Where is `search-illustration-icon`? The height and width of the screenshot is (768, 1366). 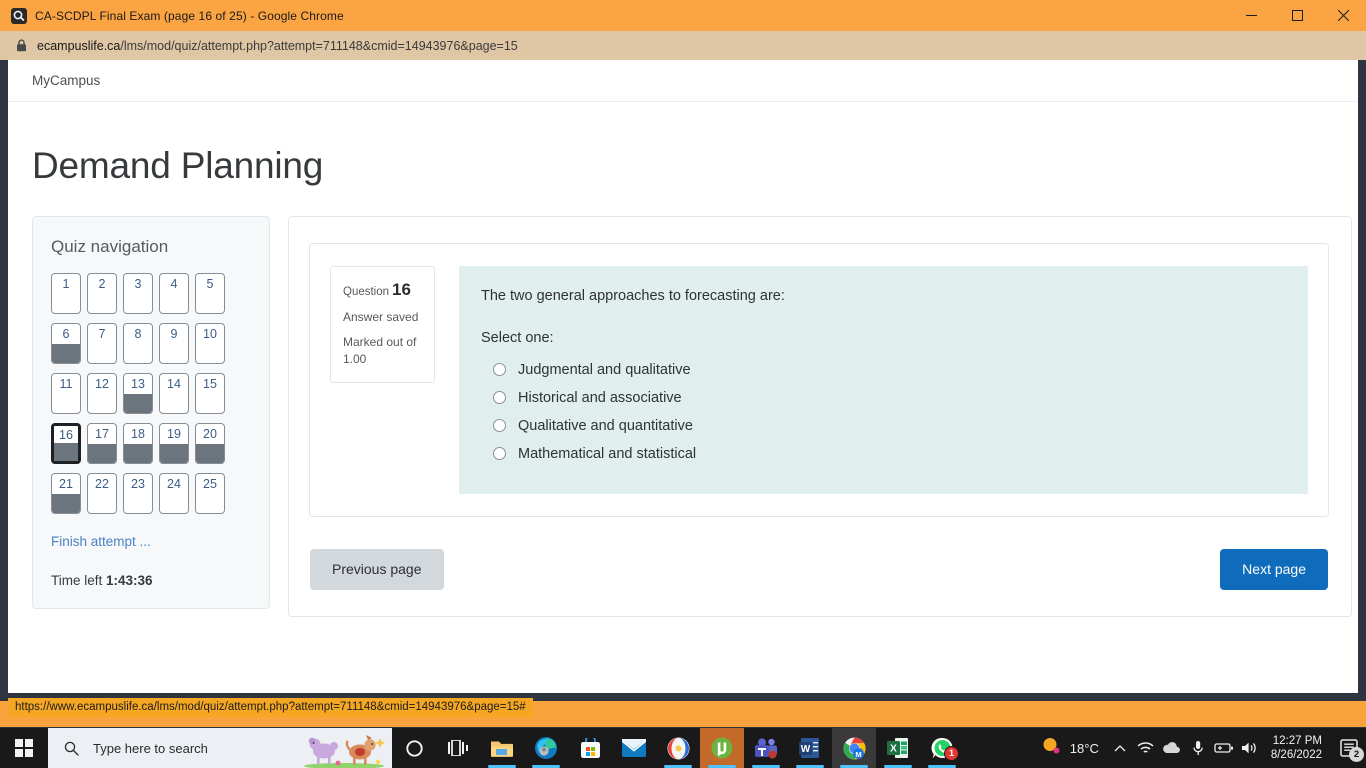 search-illustration-icon is located at coordinates (345, 750).